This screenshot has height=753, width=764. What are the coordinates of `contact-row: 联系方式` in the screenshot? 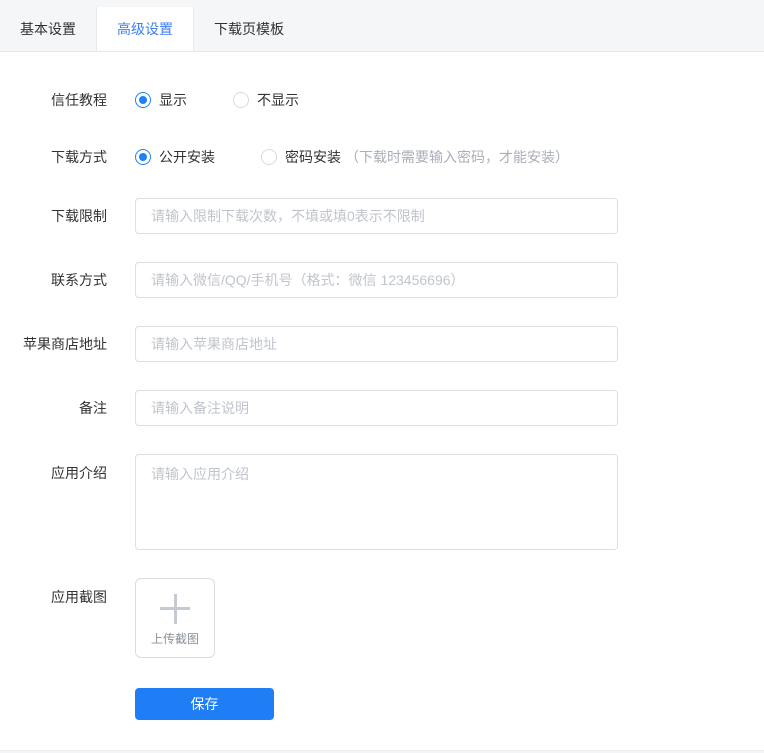 It's located at (382, 280).